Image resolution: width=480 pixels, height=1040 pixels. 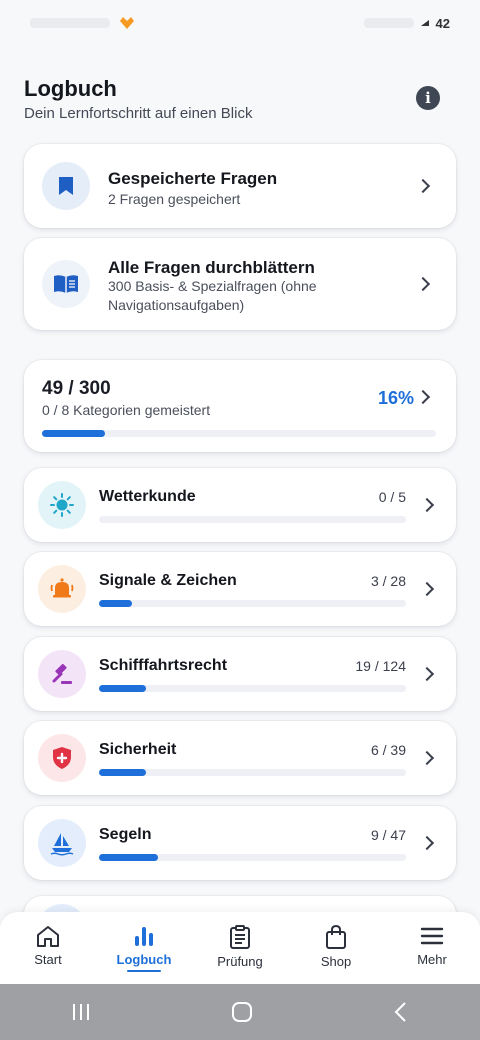 I want to click on category-name: Sicherheit, so click(x=138, y=749).